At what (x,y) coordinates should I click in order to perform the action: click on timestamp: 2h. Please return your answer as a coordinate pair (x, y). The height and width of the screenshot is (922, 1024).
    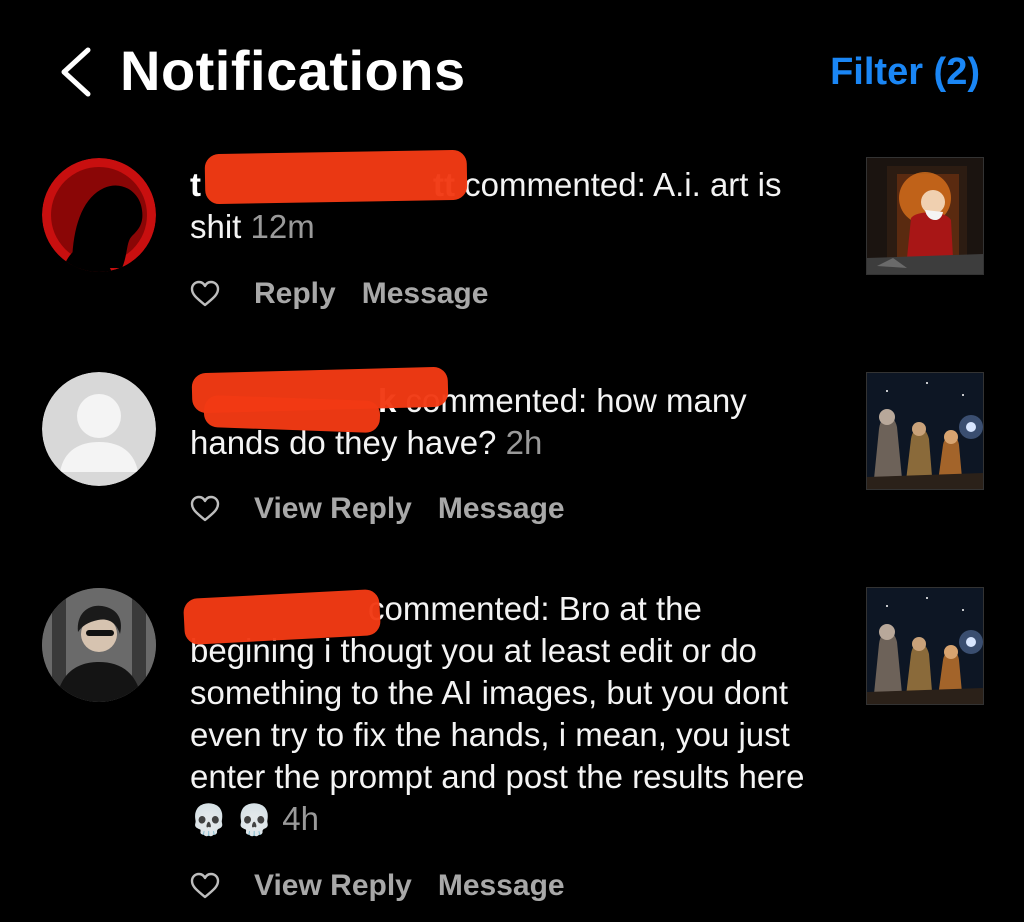
    Looking at the image, I should click on (524, 442).